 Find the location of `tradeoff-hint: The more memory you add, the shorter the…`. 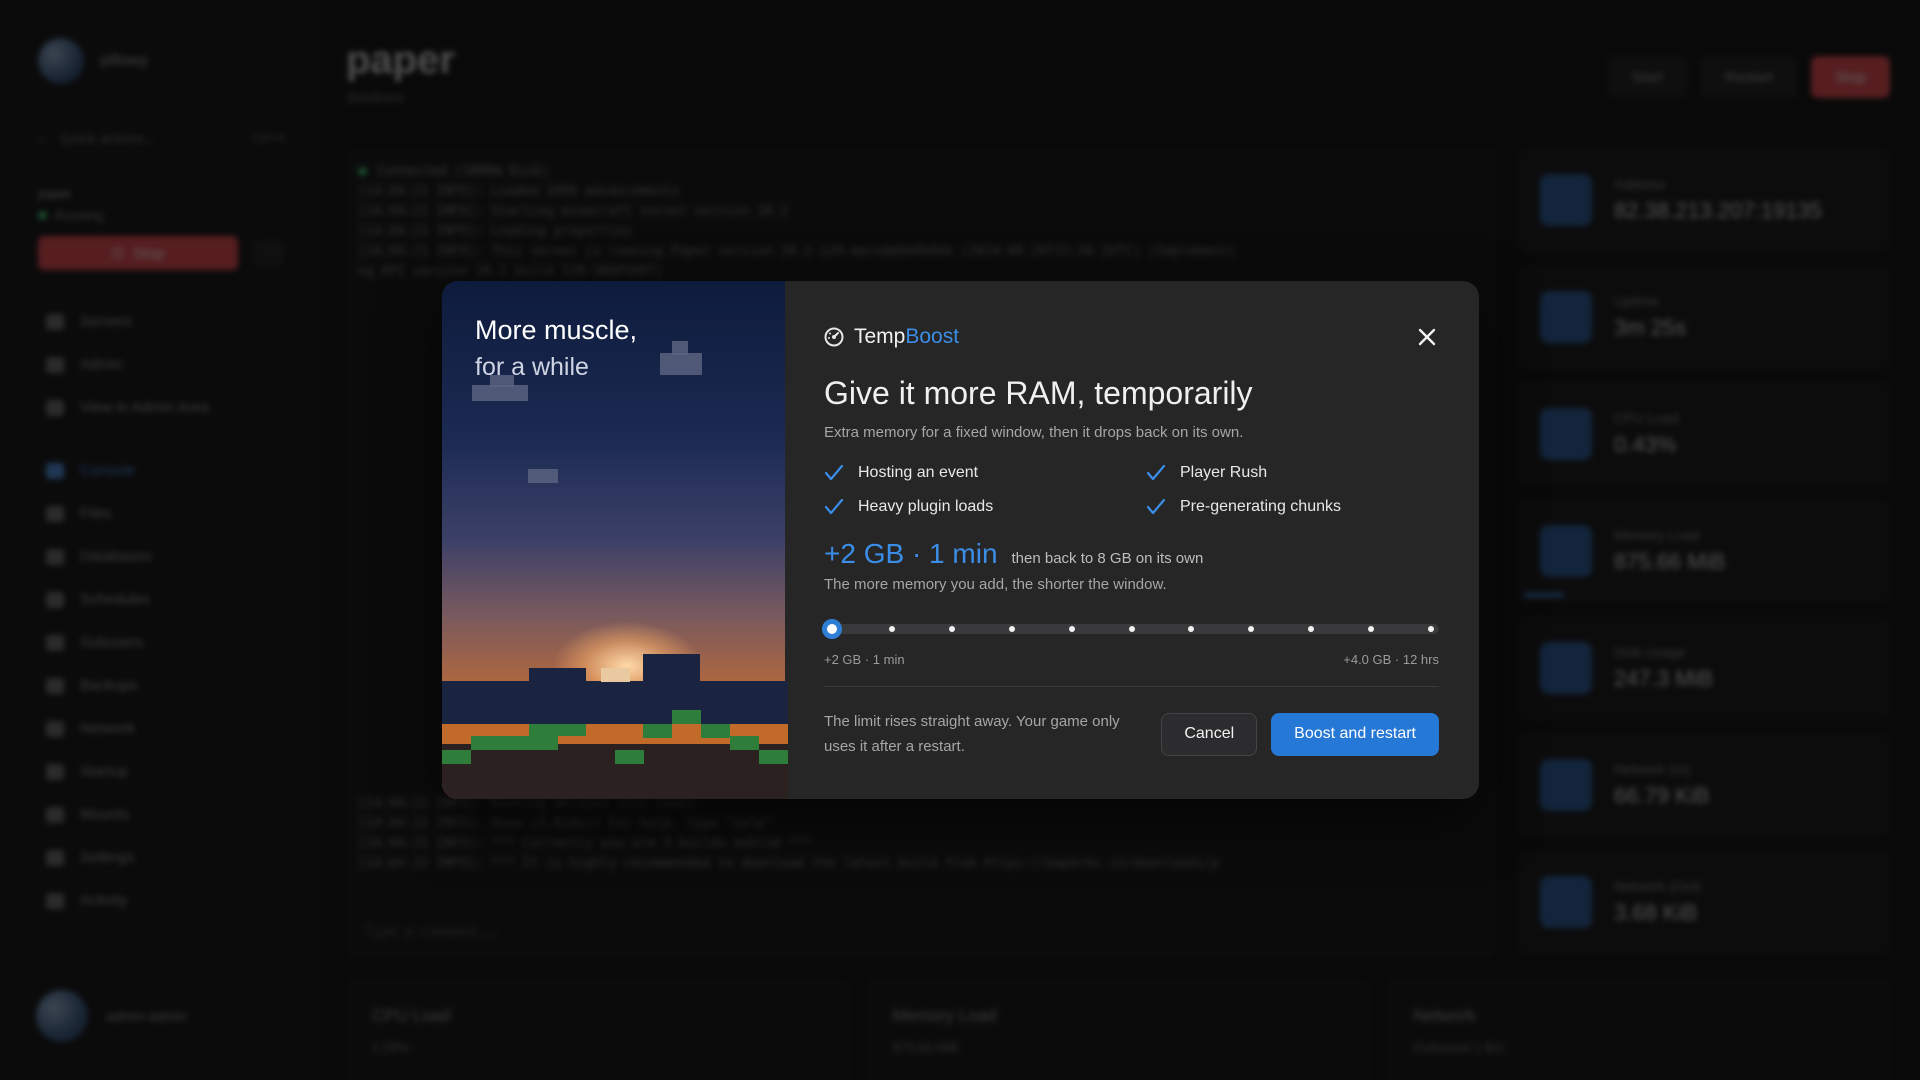

tradeoff-hint: The more memory you add, the shorter the… is located at coordinates (995, 584).